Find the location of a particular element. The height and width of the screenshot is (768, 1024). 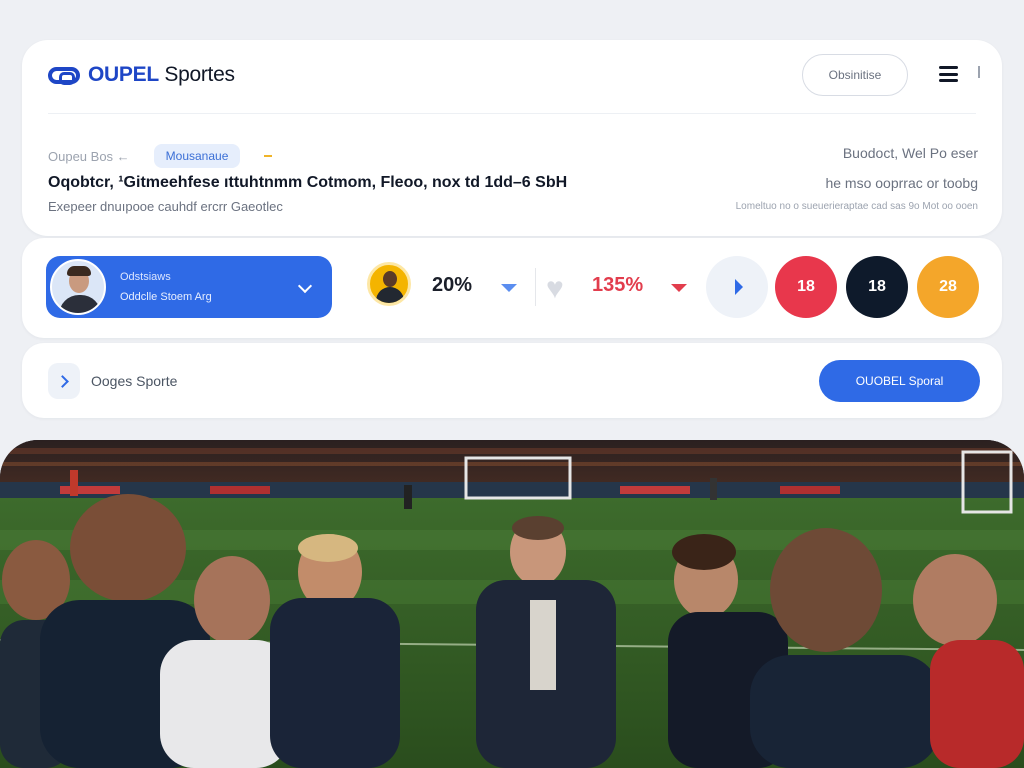

action-bar-label: Ooges Sporte is located at coordinates (134, 381).